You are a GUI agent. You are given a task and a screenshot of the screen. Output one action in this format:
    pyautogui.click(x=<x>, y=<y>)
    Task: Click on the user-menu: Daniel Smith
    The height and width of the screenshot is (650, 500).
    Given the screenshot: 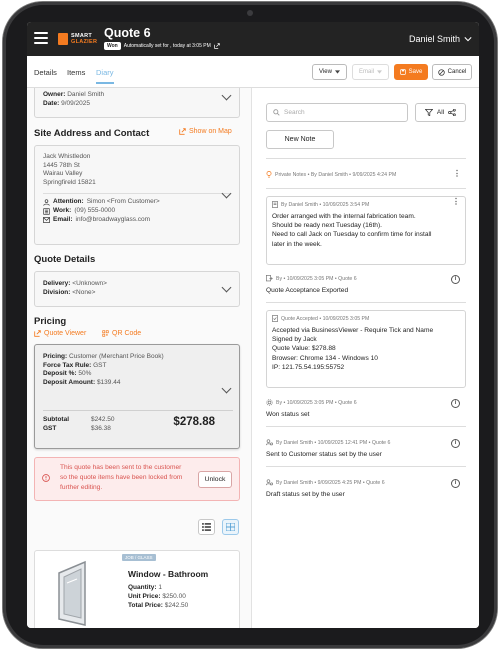 What is the action you would take?
    pyautogui.click(x=440, y=39)
    